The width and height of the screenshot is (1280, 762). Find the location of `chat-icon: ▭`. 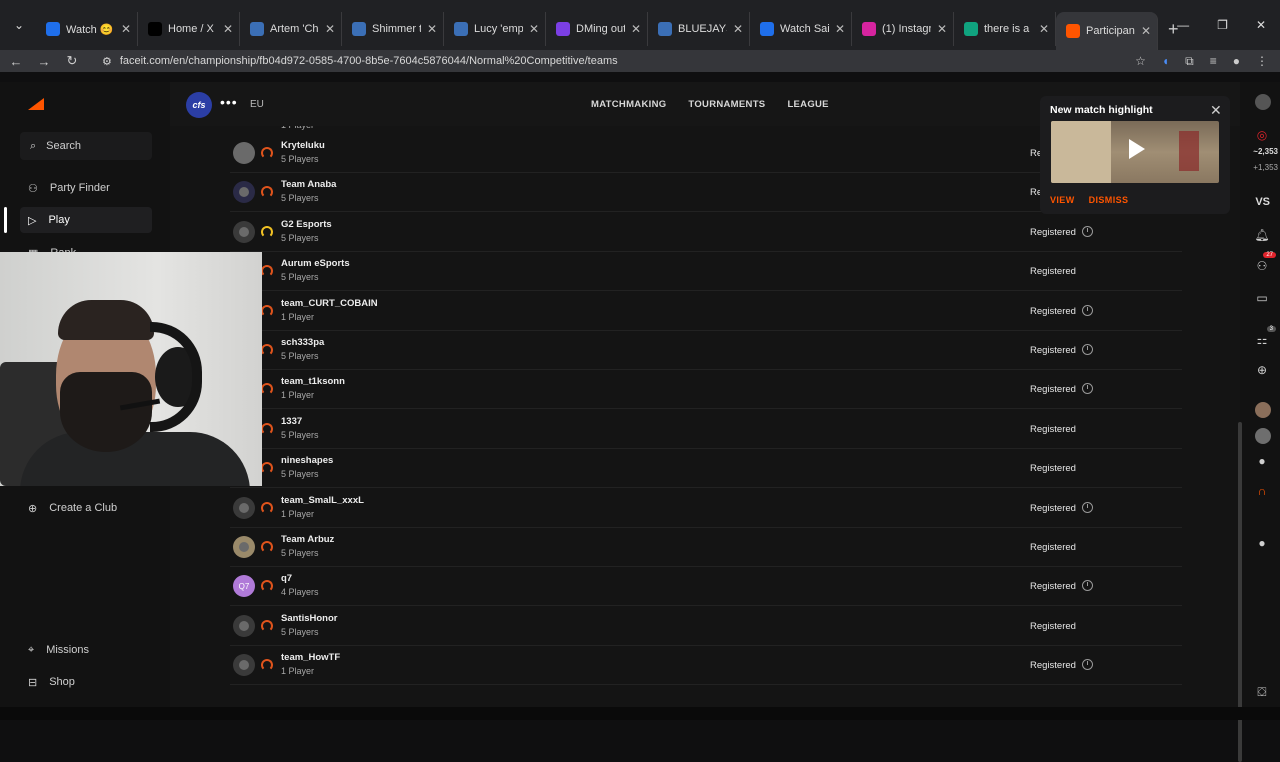

chat-icon: ▭ is located at coordinates (1262, 298).